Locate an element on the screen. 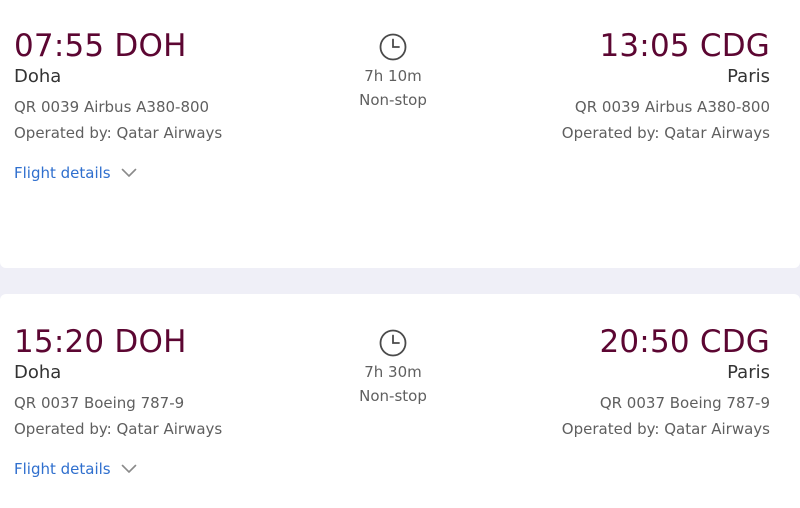 The width and height of the screenshot is (800, 508). arrival-time-code: 13:05 CDG is located at coordinates (666, 46).